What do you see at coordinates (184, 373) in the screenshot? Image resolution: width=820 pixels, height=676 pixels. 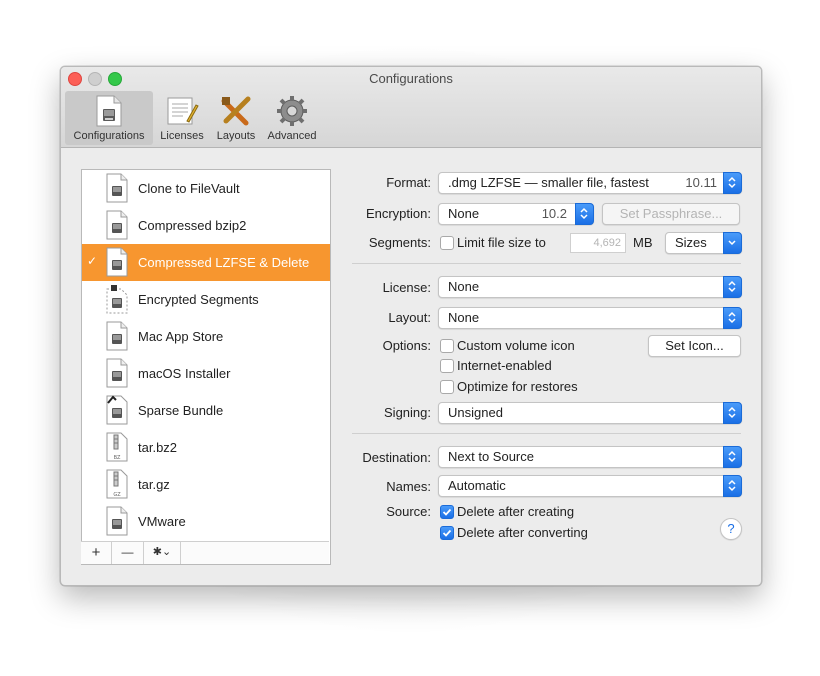 I see `list-item-label: macOS Installer` at bounding box center [184, 373].